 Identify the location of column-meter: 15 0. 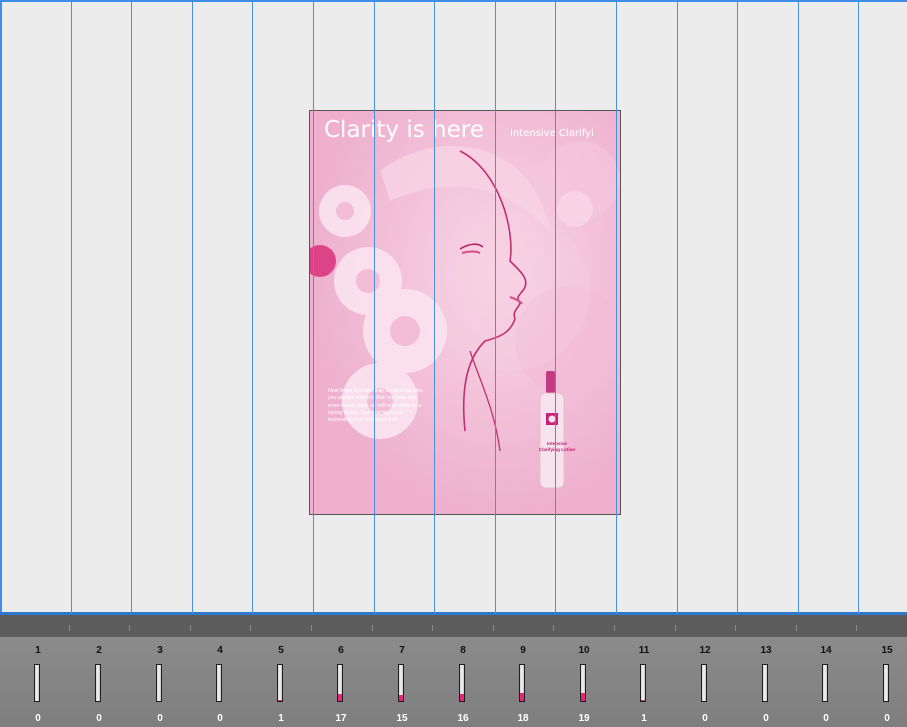
(887, 682).